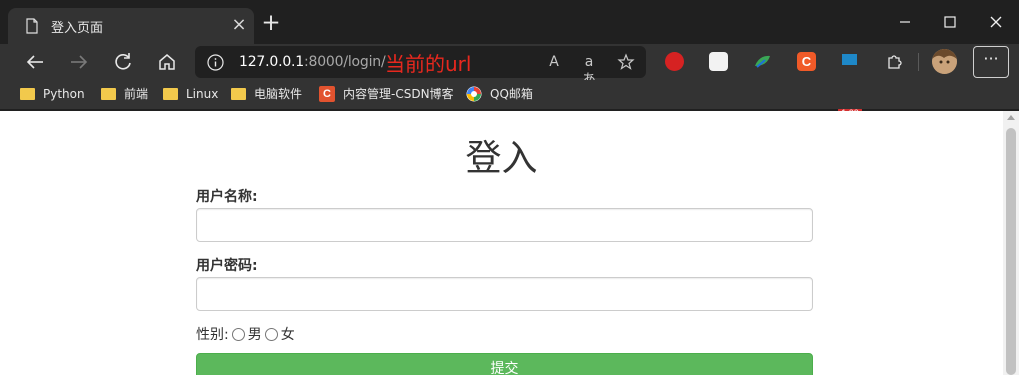 The width and height of the screenshot is (1019, 375). I want to click on toolbar-divider, so click(918, 62).